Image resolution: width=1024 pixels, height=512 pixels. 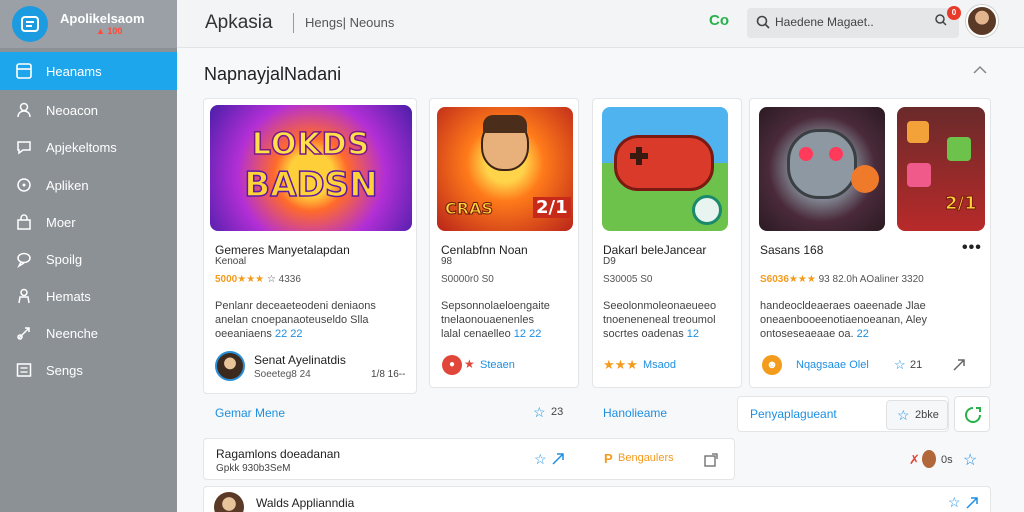 I want to click on robot-eye, so click(x=836, y=154).